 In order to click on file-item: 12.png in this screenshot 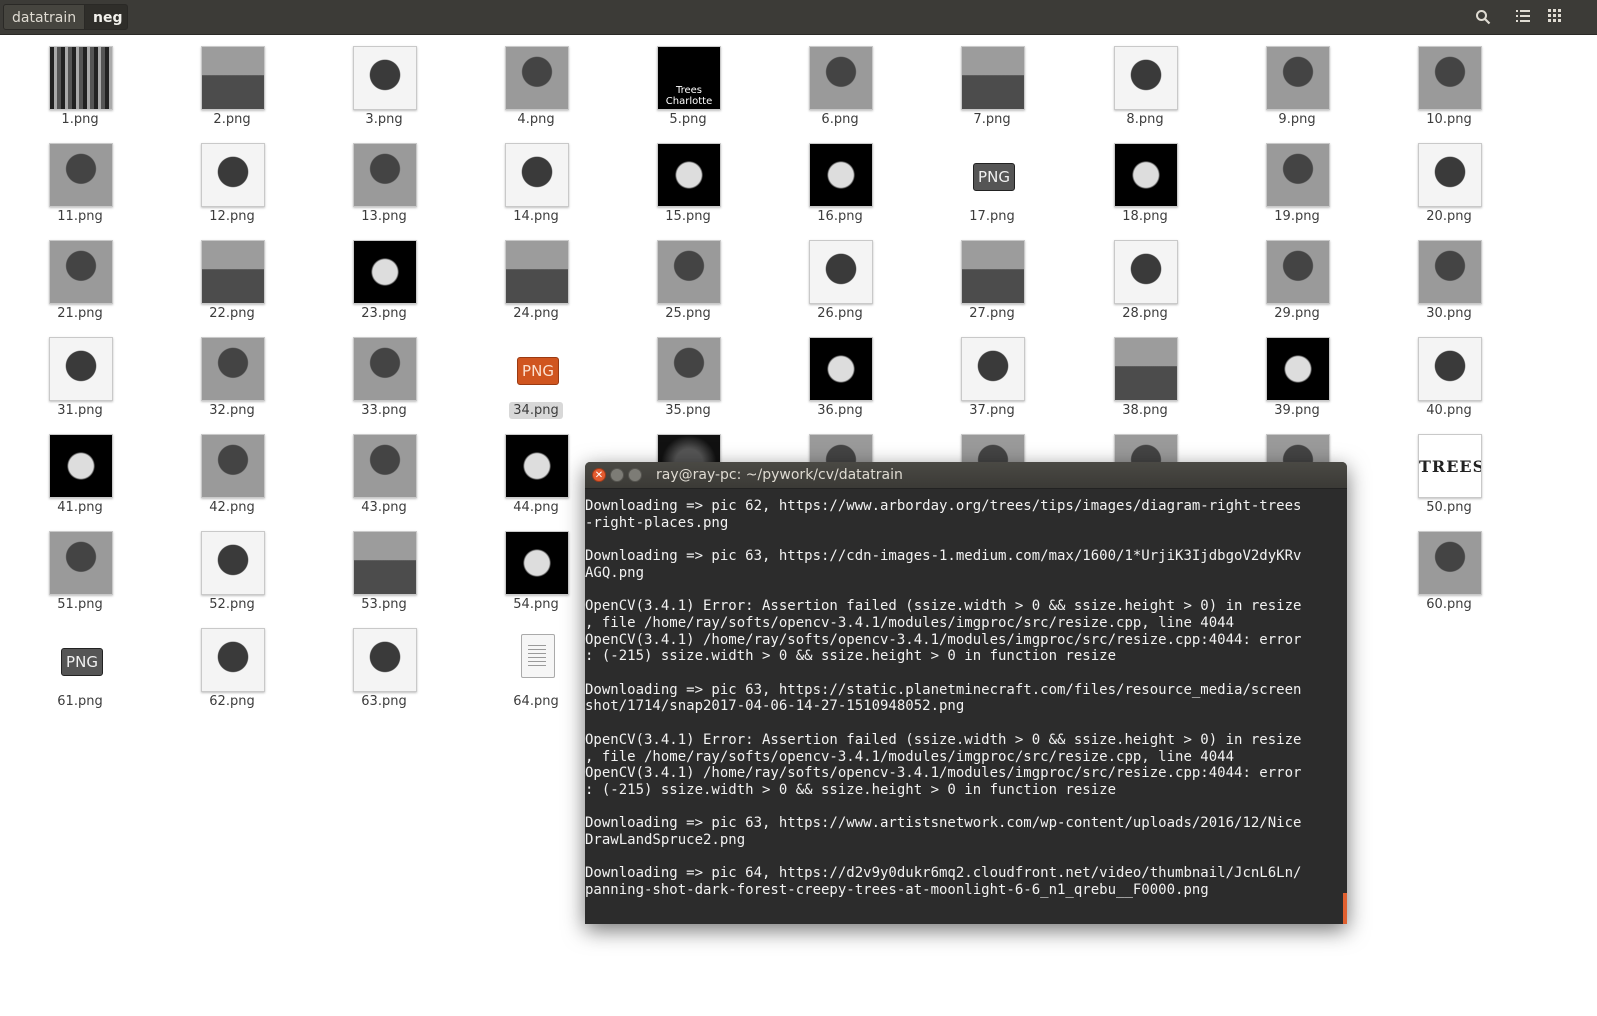, I will do `click(232, 179)`.